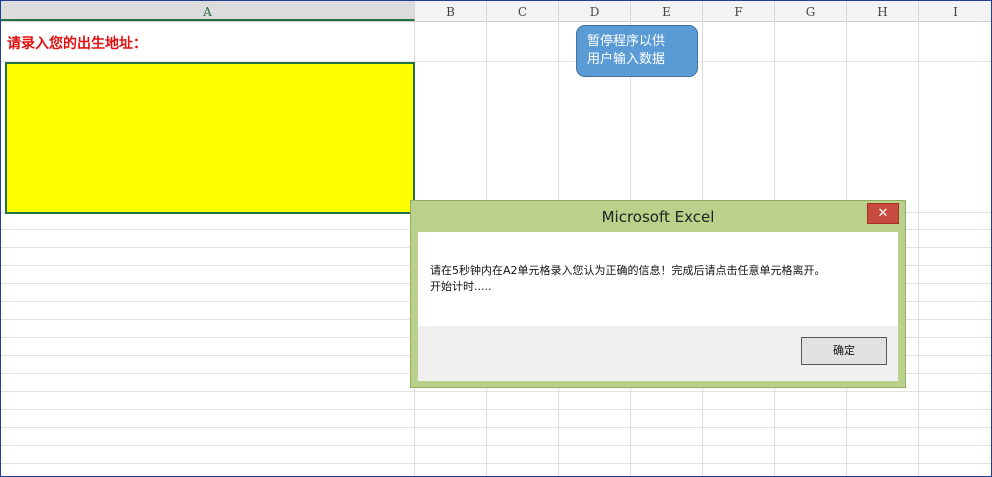 This screenshot has height=477, width=992. I want to click on column-header-d: D, so click(595, 11).